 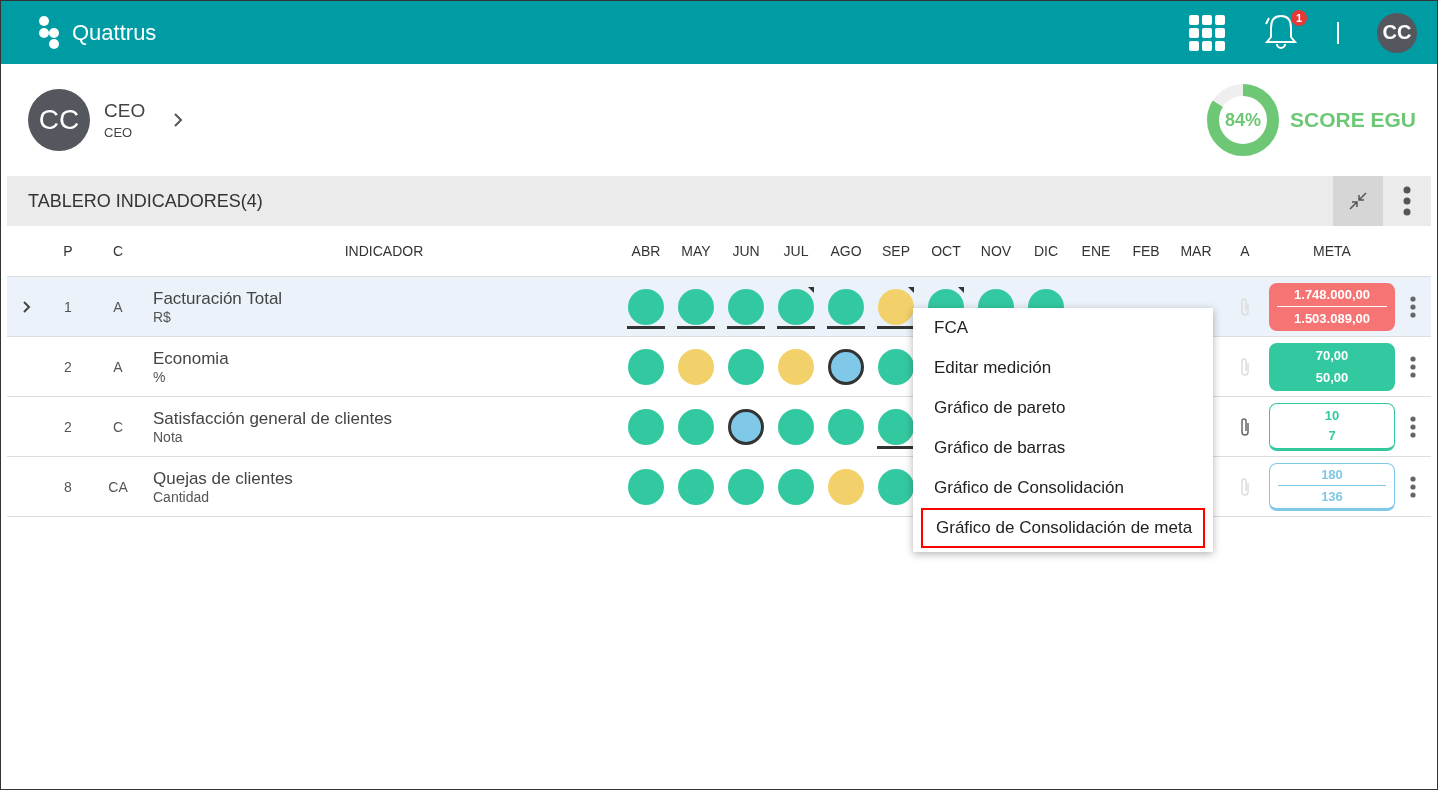 What do you see at coordinates (796, 251) in the screenshot?
I see `month-header: JUL` at bounding box center [796, 251].